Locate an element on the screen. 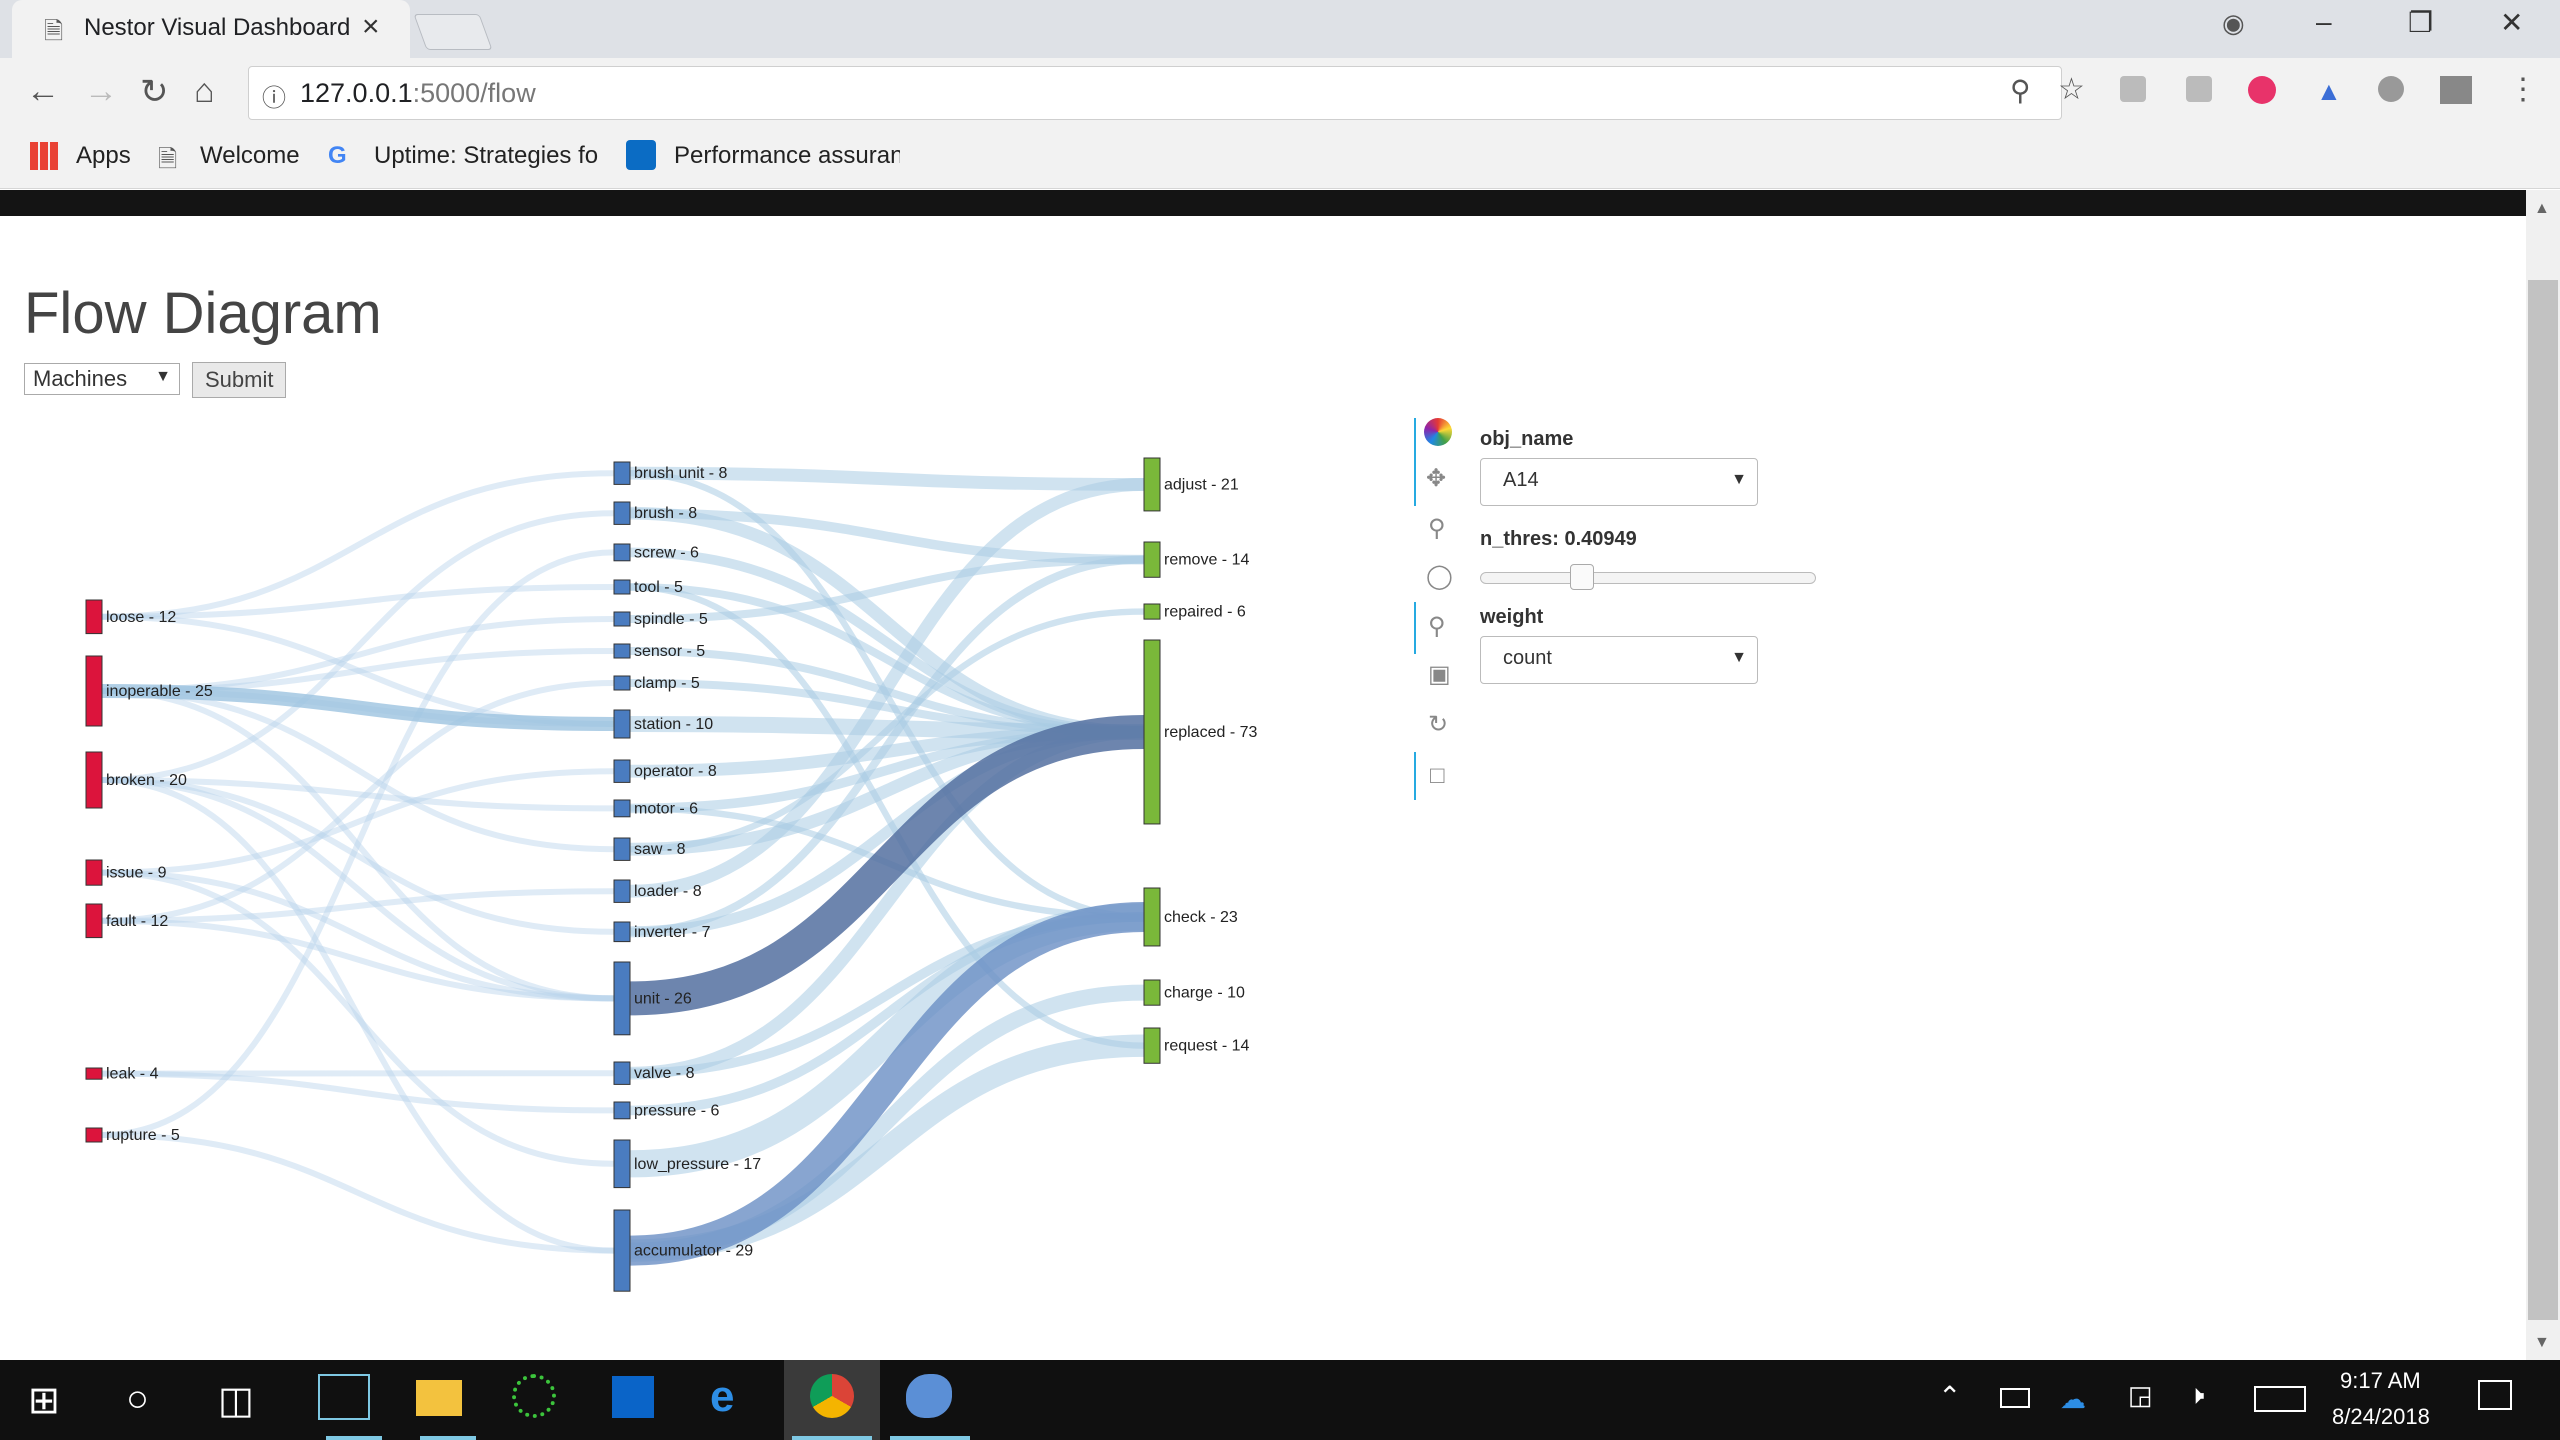 This screenshot has height=1440, width=2560. close-window-icon: ✕ is located at coordinates (2511, 22).